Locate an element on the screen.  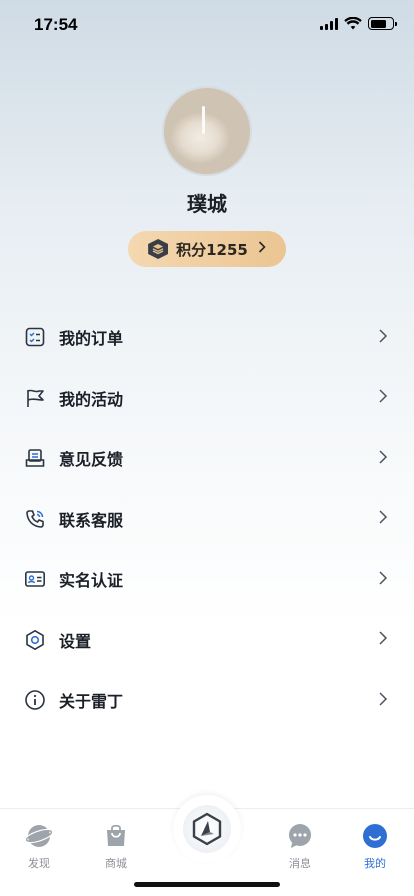
points-button: 积分1255 is located at coordinates (207, 249).